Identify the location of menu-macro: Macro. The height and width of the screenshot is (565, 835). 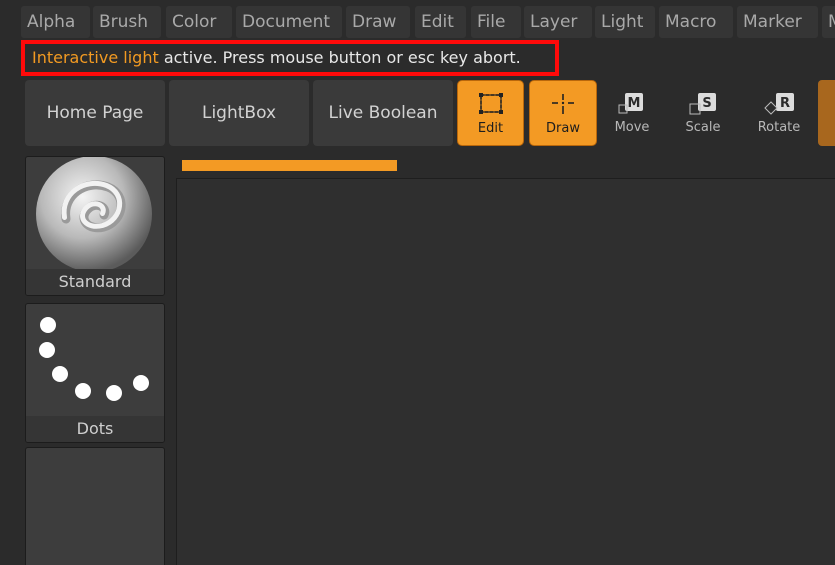
(696, 22).